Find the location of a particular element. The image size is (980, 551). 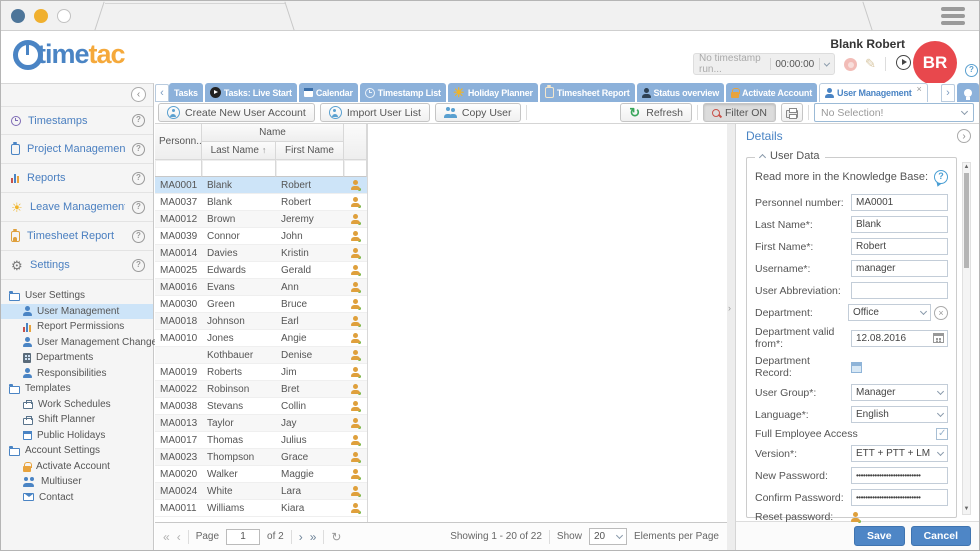

table-row: MA0038 Stevans Collin is located at coordinates (261, 406).